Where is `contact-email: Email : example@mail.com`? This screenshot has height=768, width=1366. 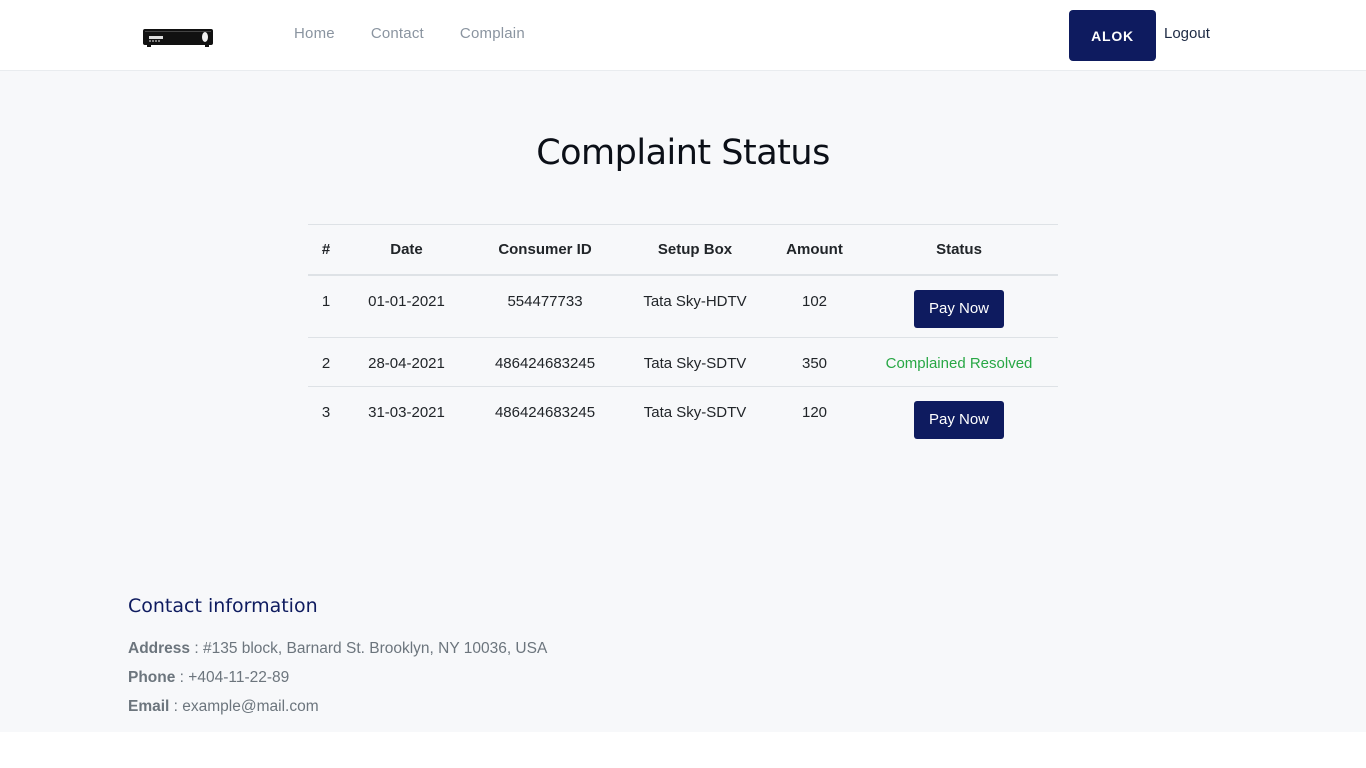 contact-email: Email : example@mail.com is located at coordinates (223, 706).